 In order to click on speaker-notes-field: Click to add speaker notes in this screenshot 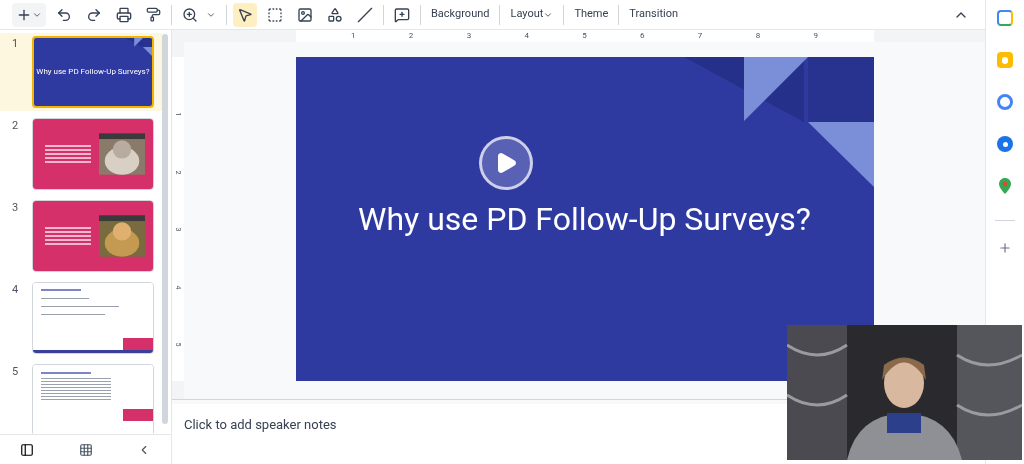, I will do `click(260, 424)`.